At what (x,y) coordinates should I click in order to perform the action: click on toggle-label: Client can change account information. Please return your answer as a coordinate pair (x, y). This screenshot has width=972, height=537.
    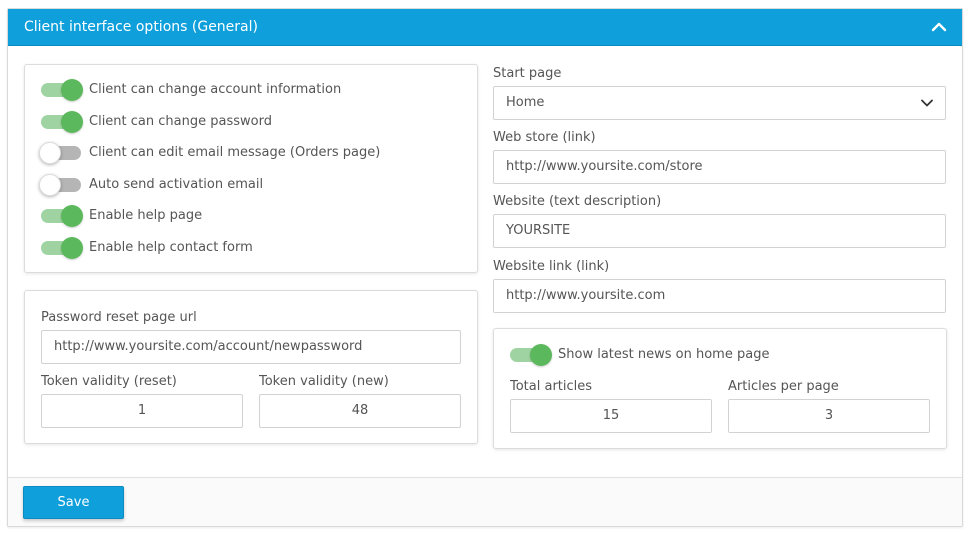
    Looking at the image, I should click on (215, 89).